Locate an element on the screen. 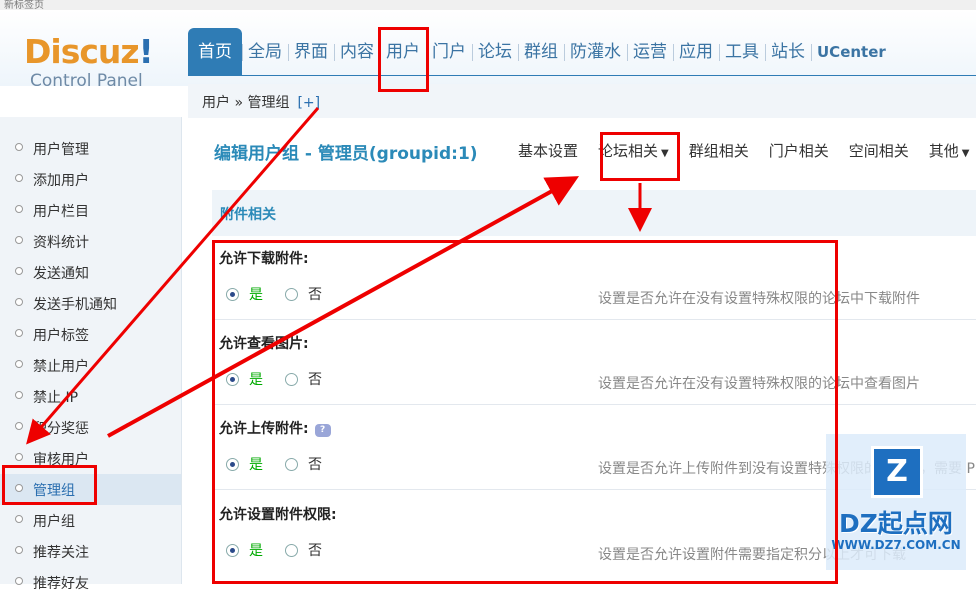  watermark-url: WWW.DZ7.COM.CN is located at coordinates (896, 545).